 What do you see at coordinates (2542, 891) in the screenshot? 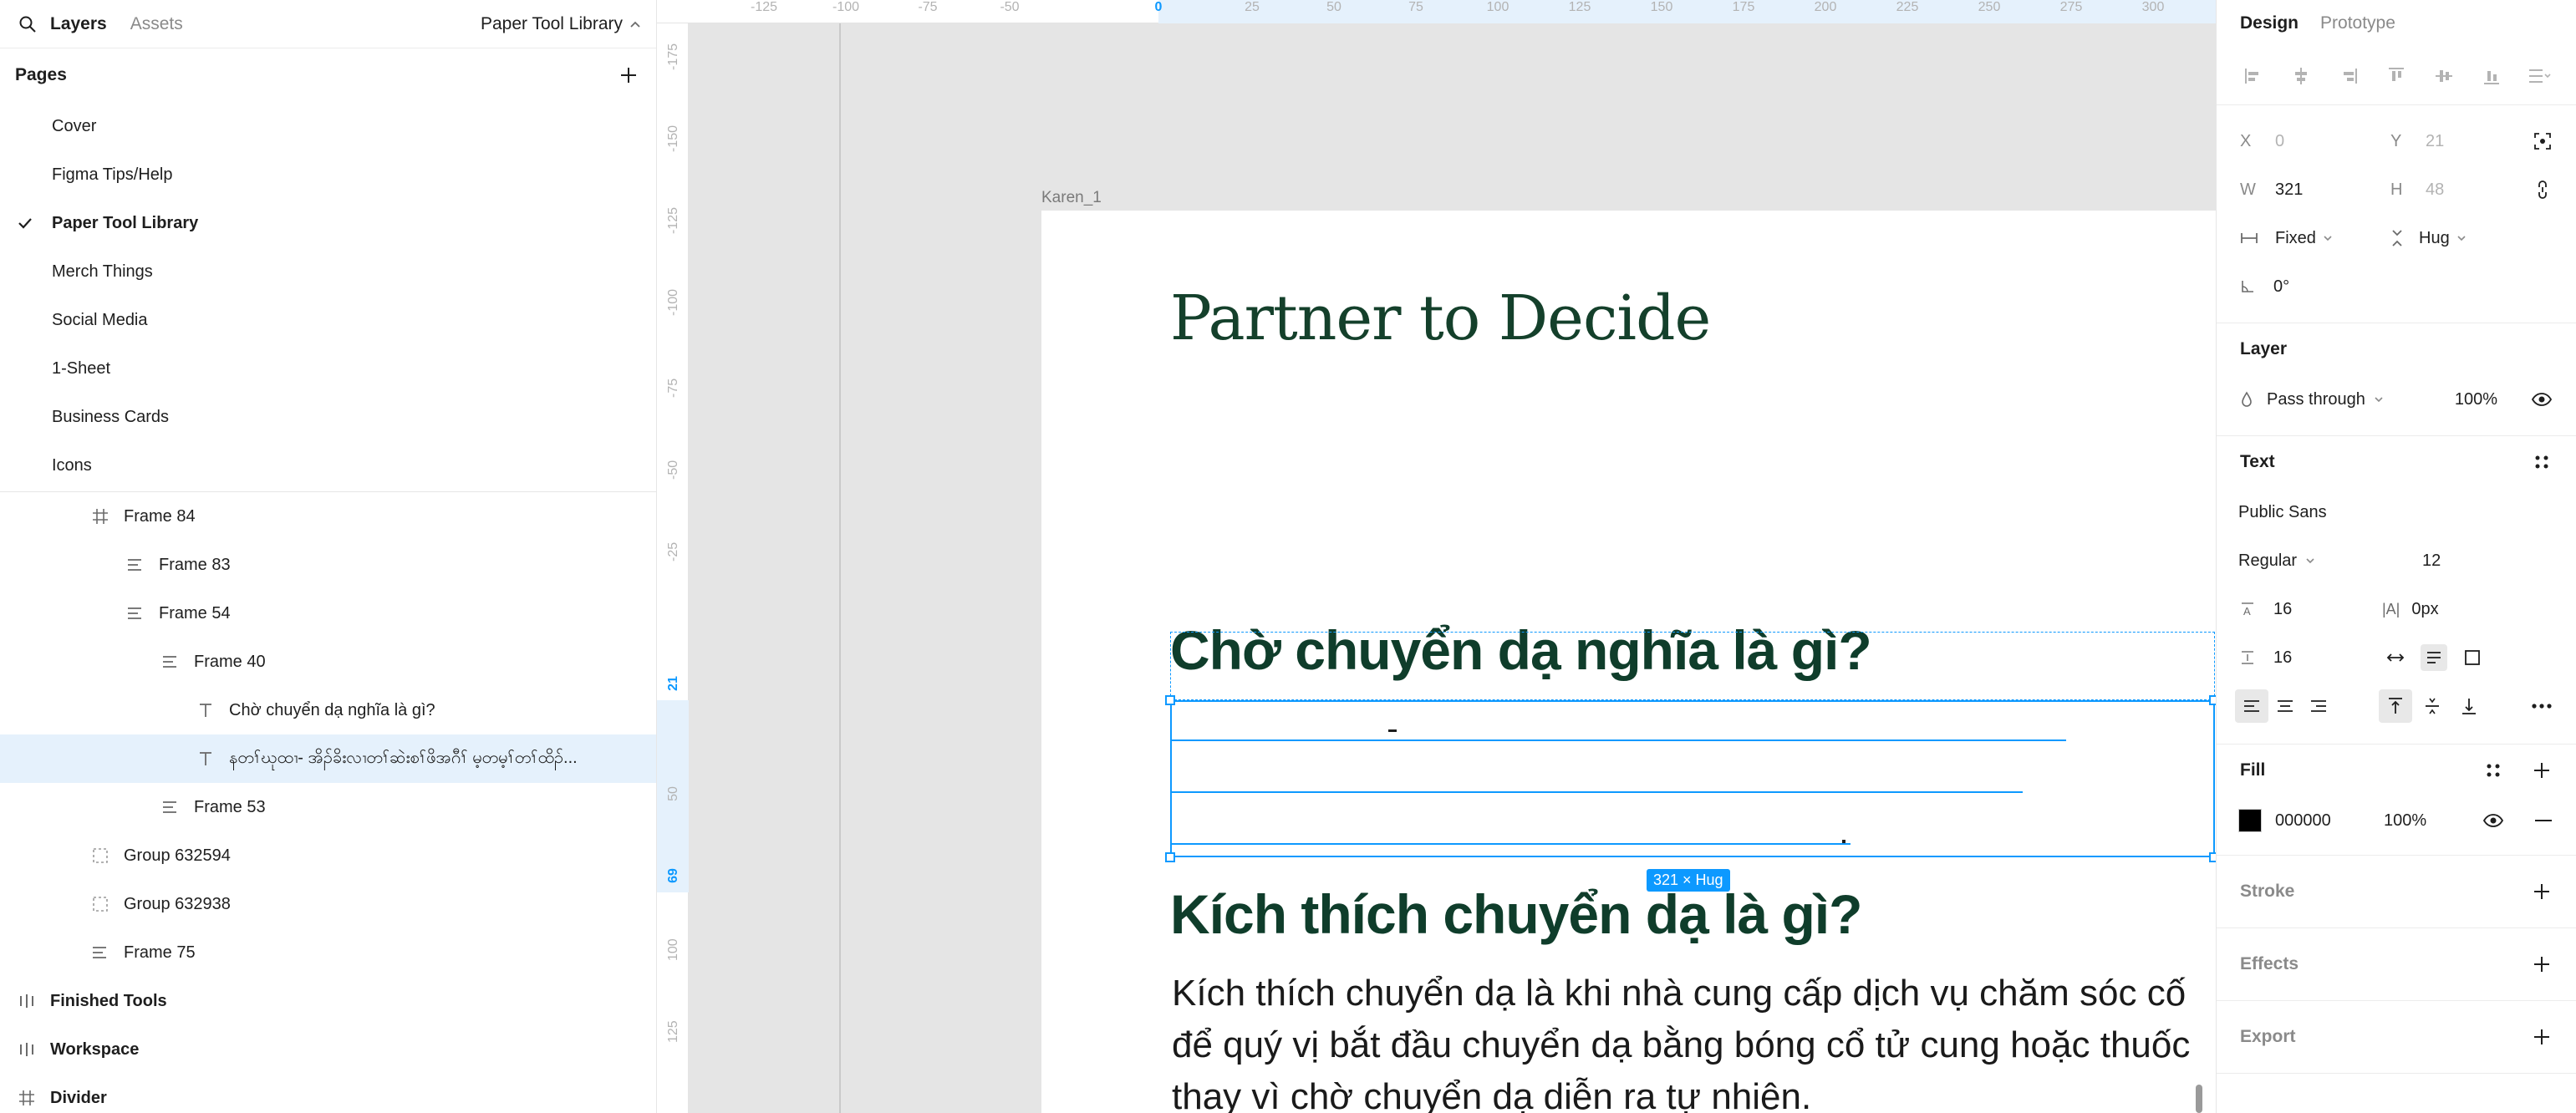
I see `add-stroke-icon` at bounding box center [2542, 891].